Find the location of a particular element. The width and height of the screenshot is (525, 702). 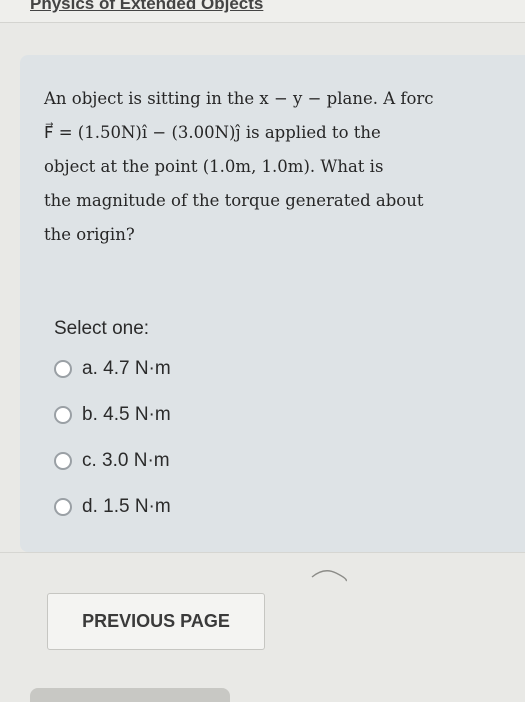

option-c: c. 3.0 N·m is located at coordinates (112, 461).